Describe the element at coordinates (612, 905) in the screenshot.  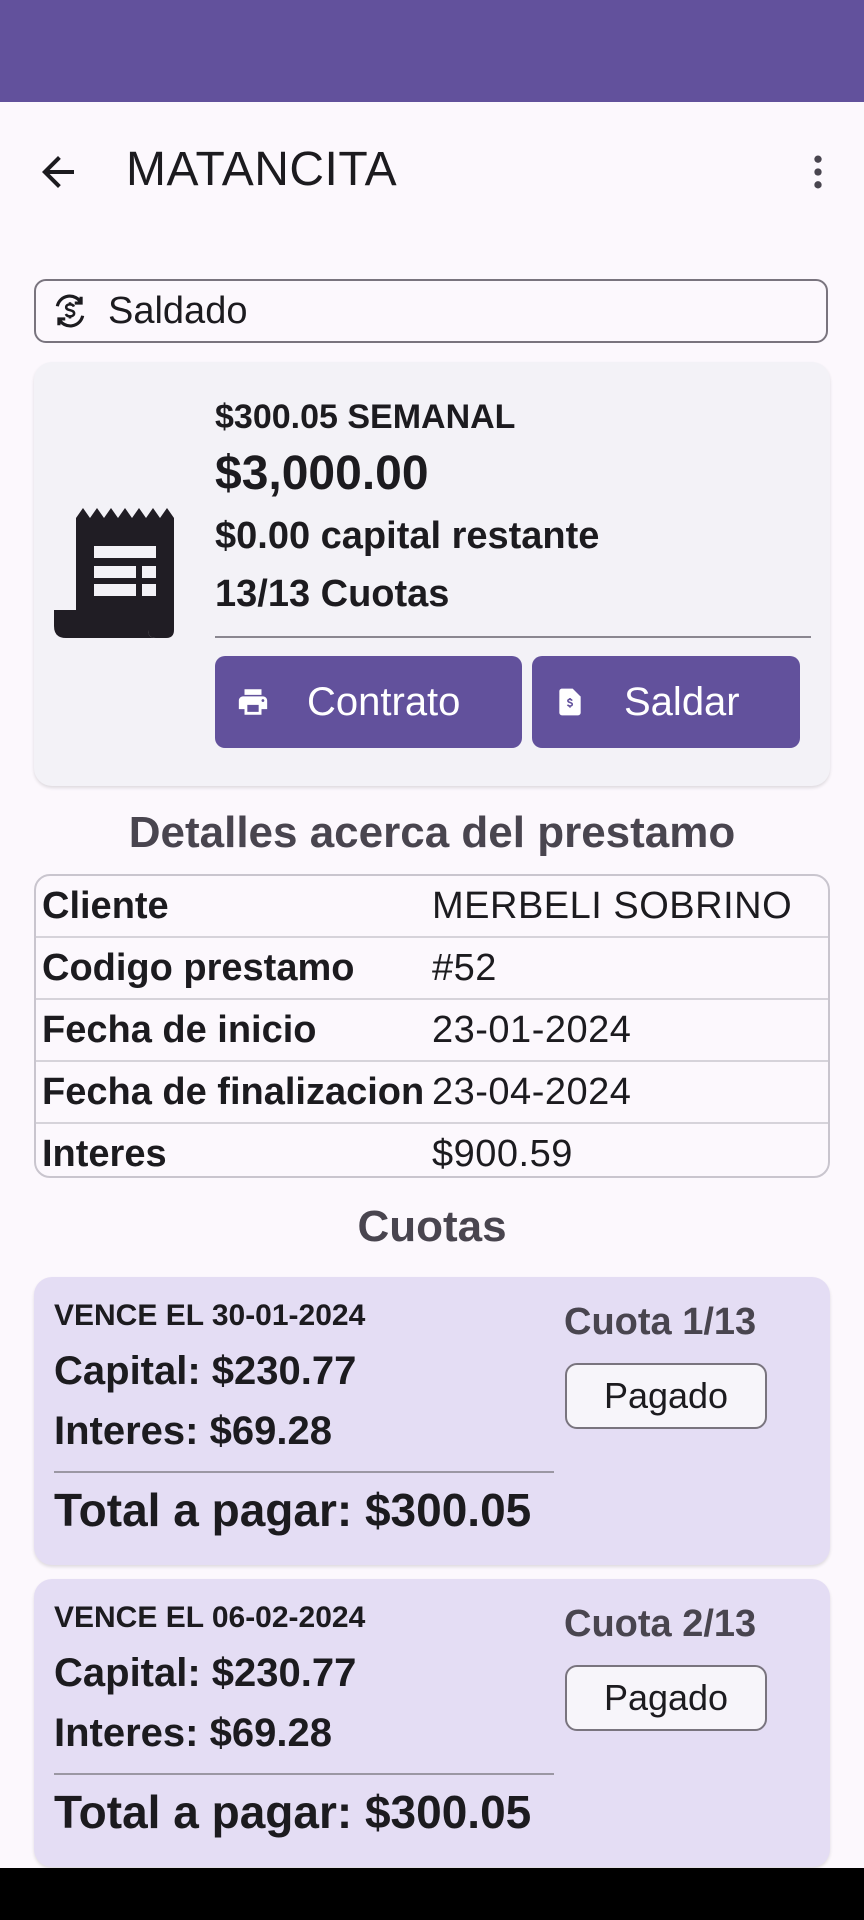
I see `details-value: MERBELI SOBRINO` at that location.